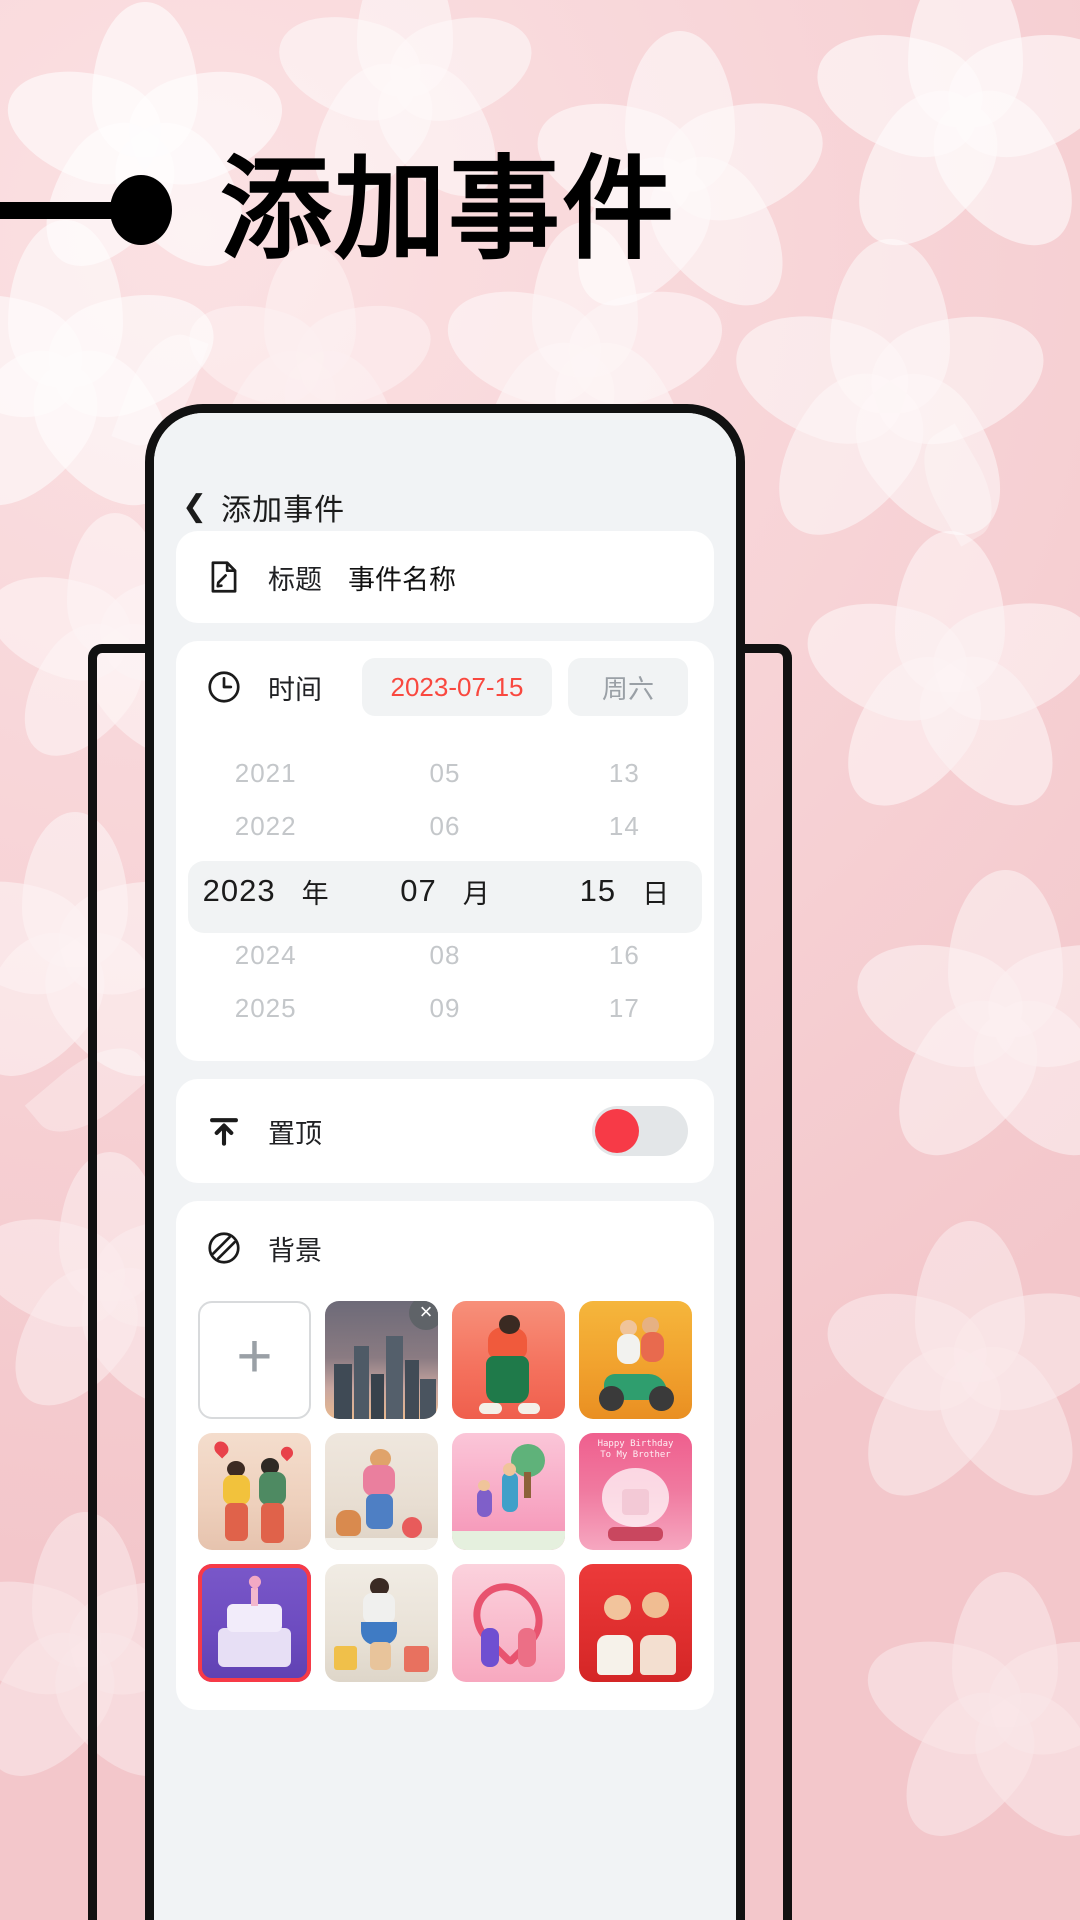 The width and height of the screenshot is (1080, 1920). Describe the element at coordinates (624, 1008) in the screenshot. I see `picker-day-cell: 17` at that location.